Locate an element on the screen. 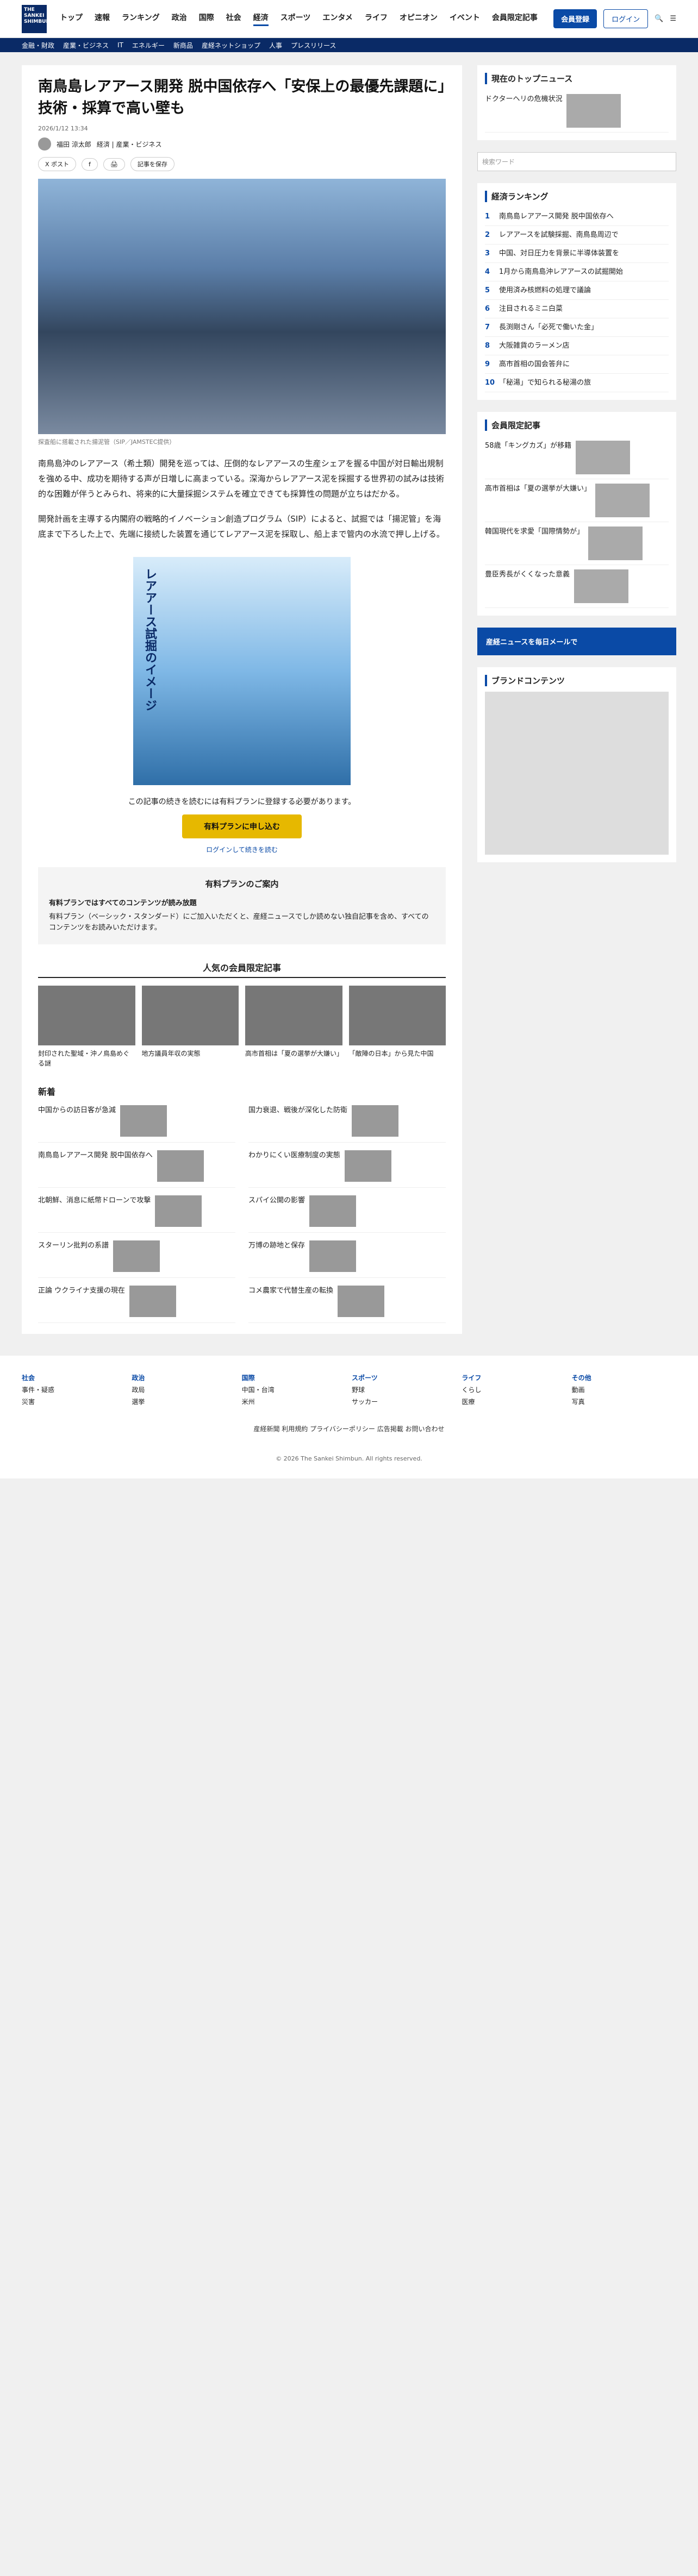 The height and width of the screenshot is (2576, 698). ranking-item: 10 「秘湯」で知られる秘湯の旅 is located at coordinates (577, 383).